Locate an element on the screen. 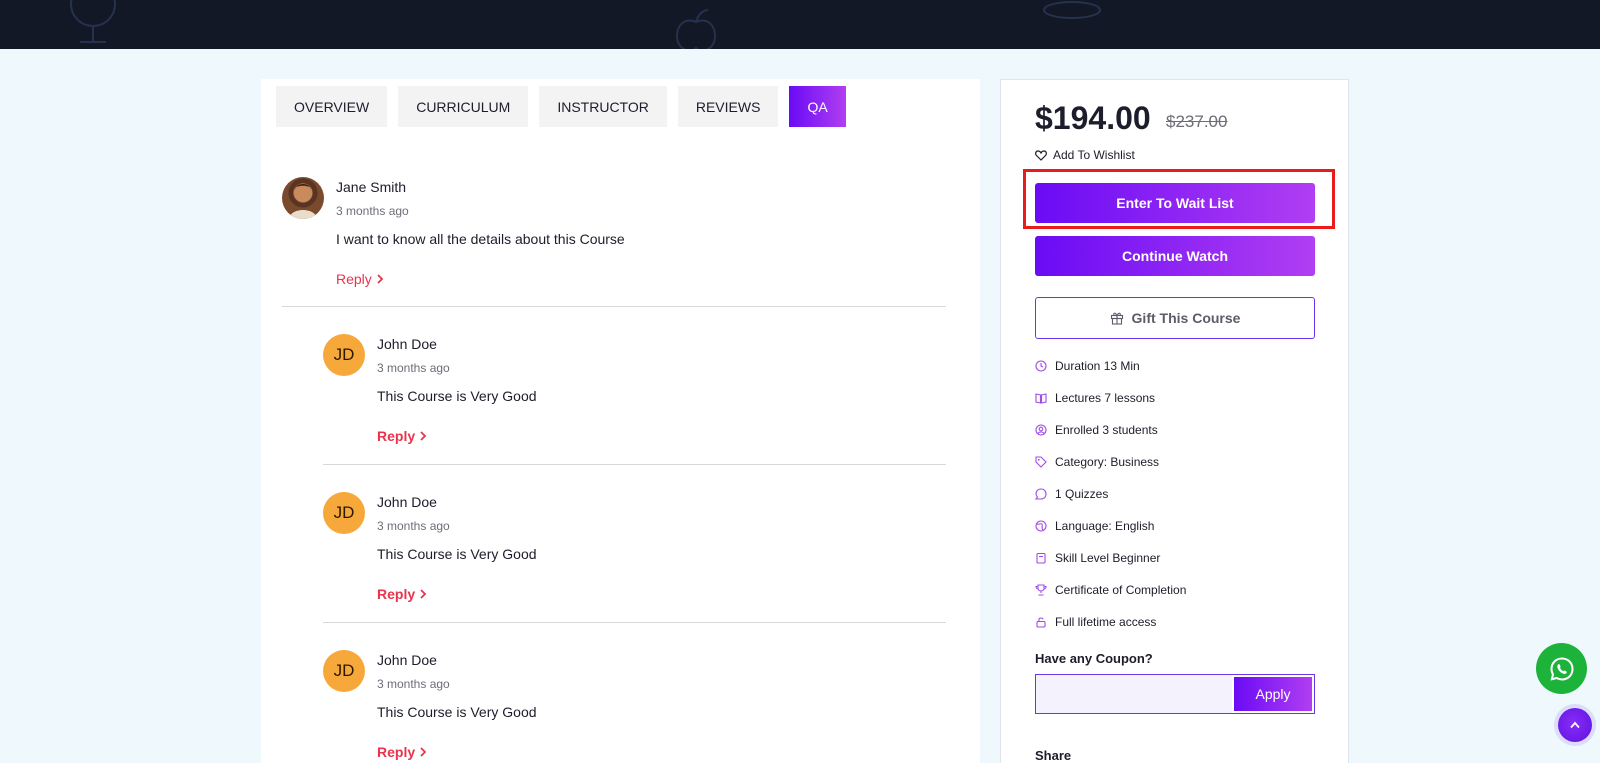 The height and width of the screenshot is (763, 1600). feature-label: Full lifetime access is located at coordinates (1106, 622).